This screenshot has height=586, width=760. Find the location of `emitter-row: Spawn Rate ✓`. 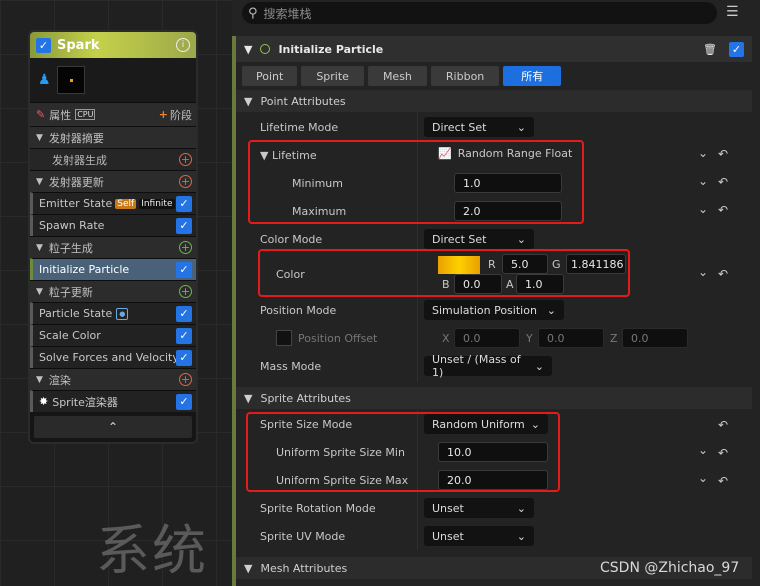

emitter-row: Spawn Rate ✓ is located at coordinates (113, 225).